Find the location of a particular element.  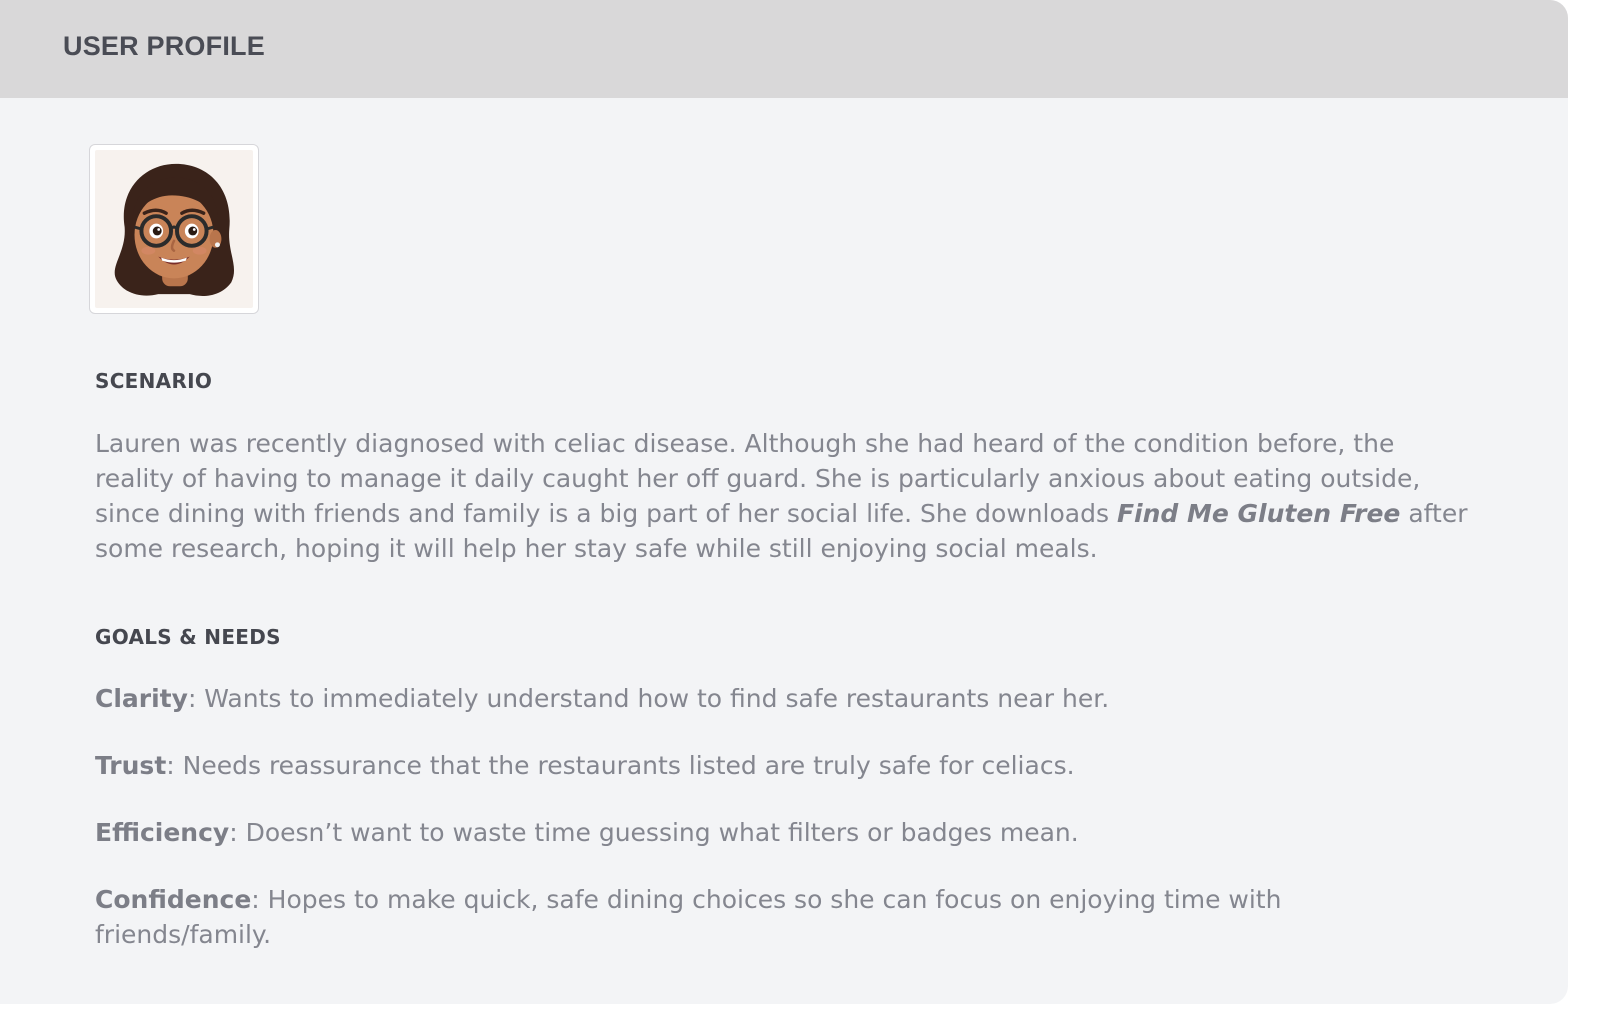

goal-label: Clarity is located at coordinates (141, 698).